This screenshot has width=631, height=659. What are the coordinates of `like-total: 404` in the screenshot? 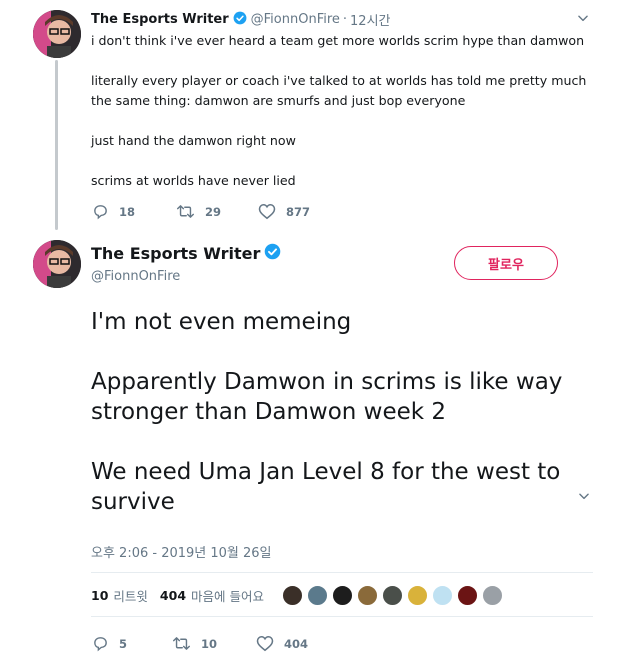 It's located at (173, 595).